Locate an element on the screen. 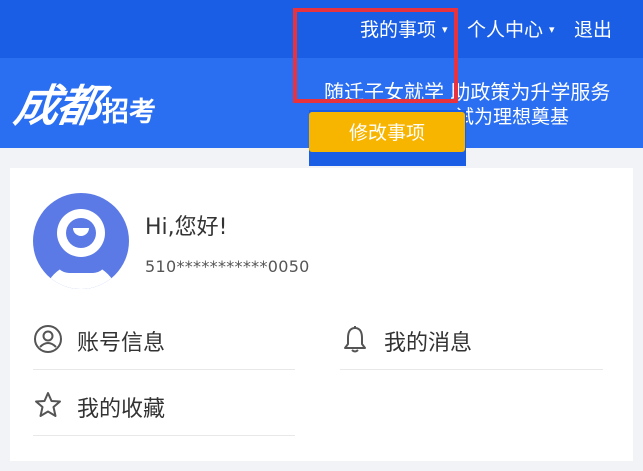 Image resolution: width=643 pixels, height=471 pixels. my-favorites-label: 我的收藏 is located at coordinates (121, 409).